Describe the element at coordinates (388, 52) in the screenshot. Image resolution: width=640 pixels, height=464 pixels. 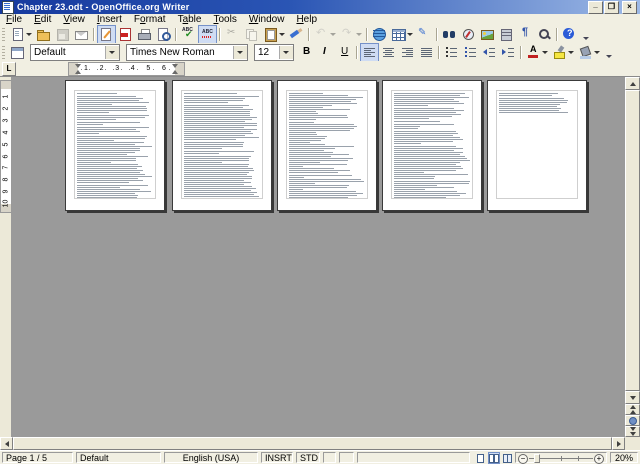
I see `align-center-button` at that location.